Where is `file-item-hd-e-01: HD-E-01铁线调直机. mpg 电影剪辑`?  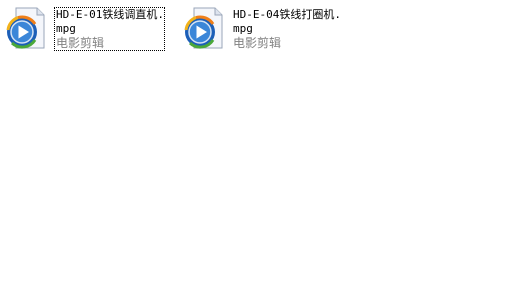
file-item-hd-e-01: HD-E-01铁线调直机. mpg 电影剪辑 is located at coordinates (86, 29).